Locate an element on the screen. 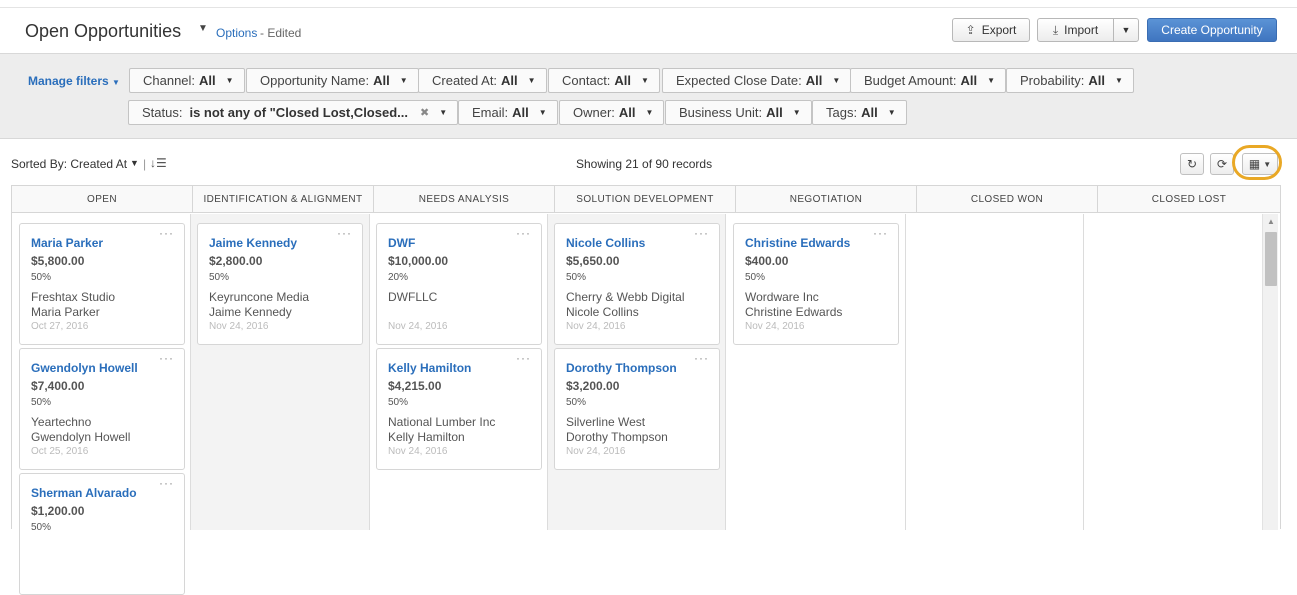  import-button: ⤓ Import is located at coordinates (1075, 30).